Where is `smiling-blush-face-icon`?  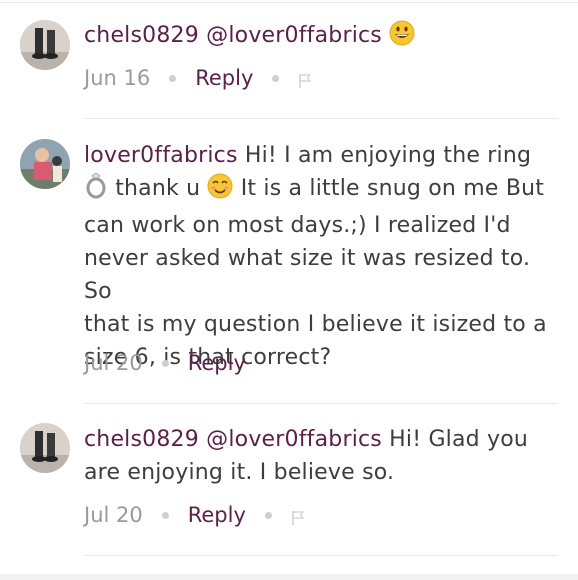 smiling-blush-face-icon is located at coordinates (220, 191).